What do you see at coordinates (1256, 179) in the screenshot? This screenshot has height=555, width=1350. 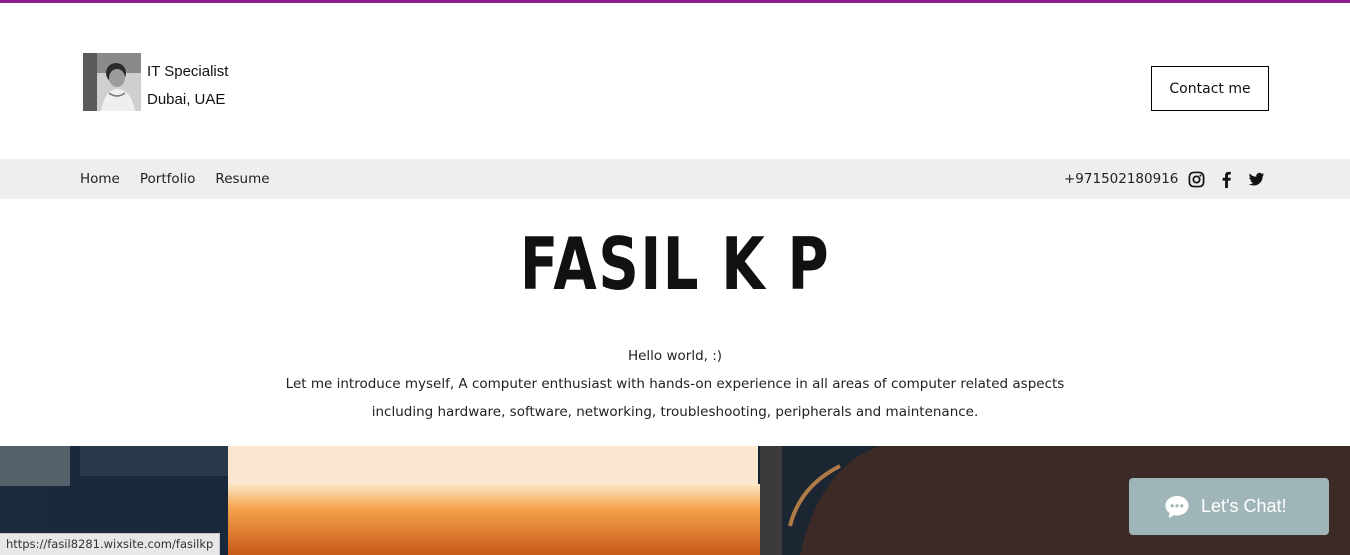 I see `twitter-icon` at bounding box center [1256, 179].